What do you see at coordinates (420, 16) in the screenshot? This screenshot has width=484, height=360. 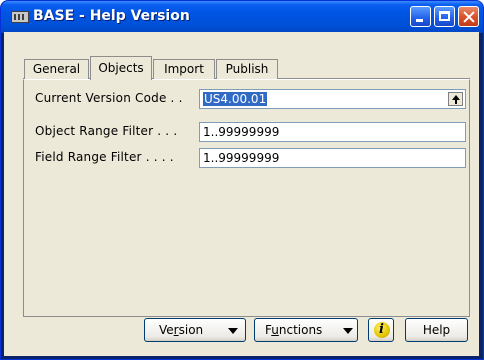 I see `minimize-button` at bounding box center [420, 16].